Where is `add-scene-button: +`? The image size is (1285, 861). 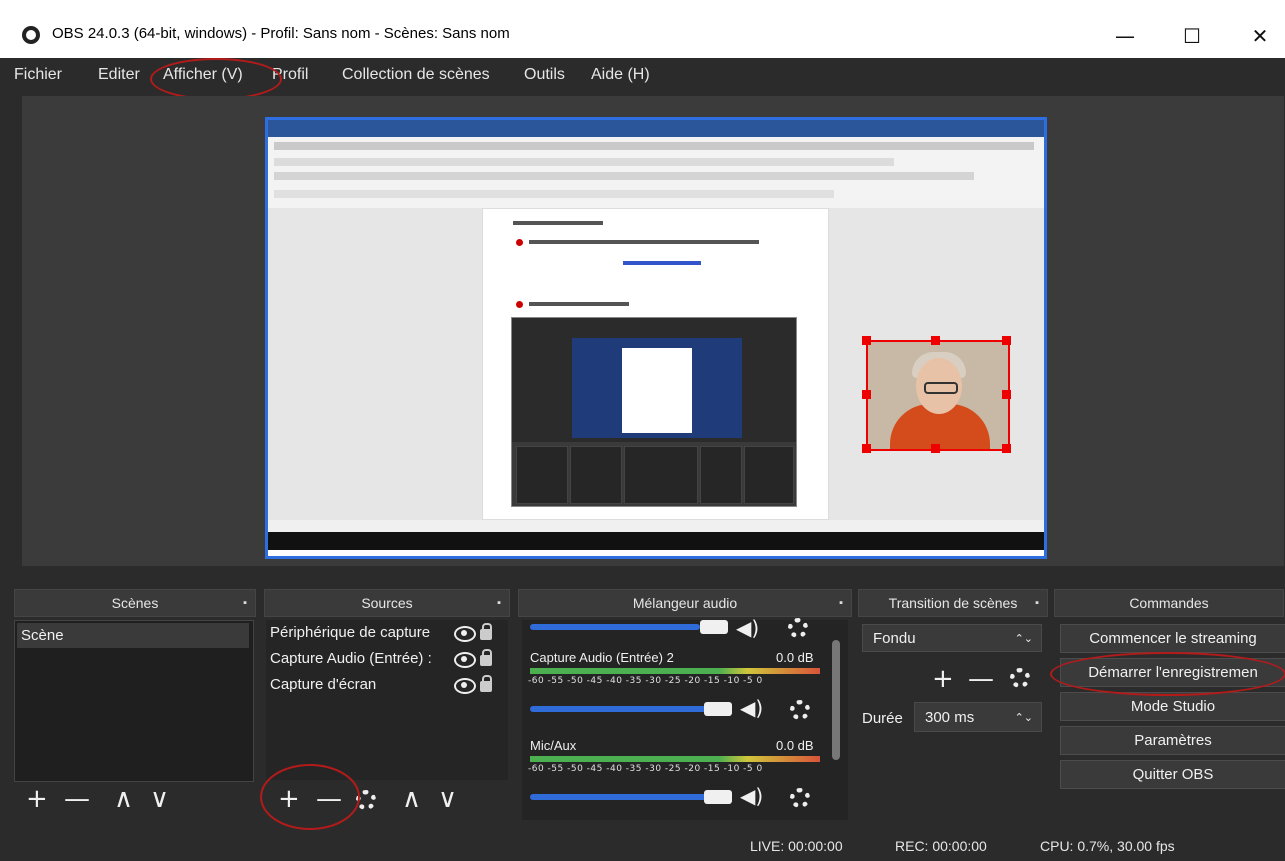
add-scene-button: + is located at coordinates (37, 799).